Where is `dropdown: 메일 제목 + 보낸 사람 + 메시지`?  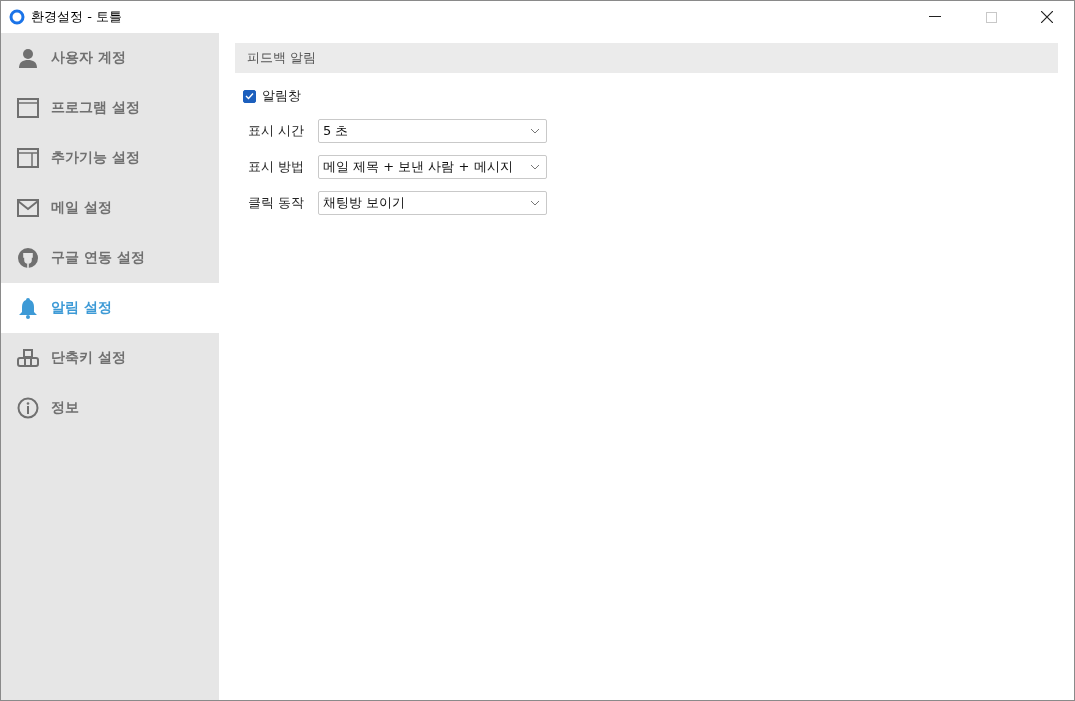
dropdown: 메일 제목 + 보낸 사람 + 메시지 is located at coordinates (432, 167).